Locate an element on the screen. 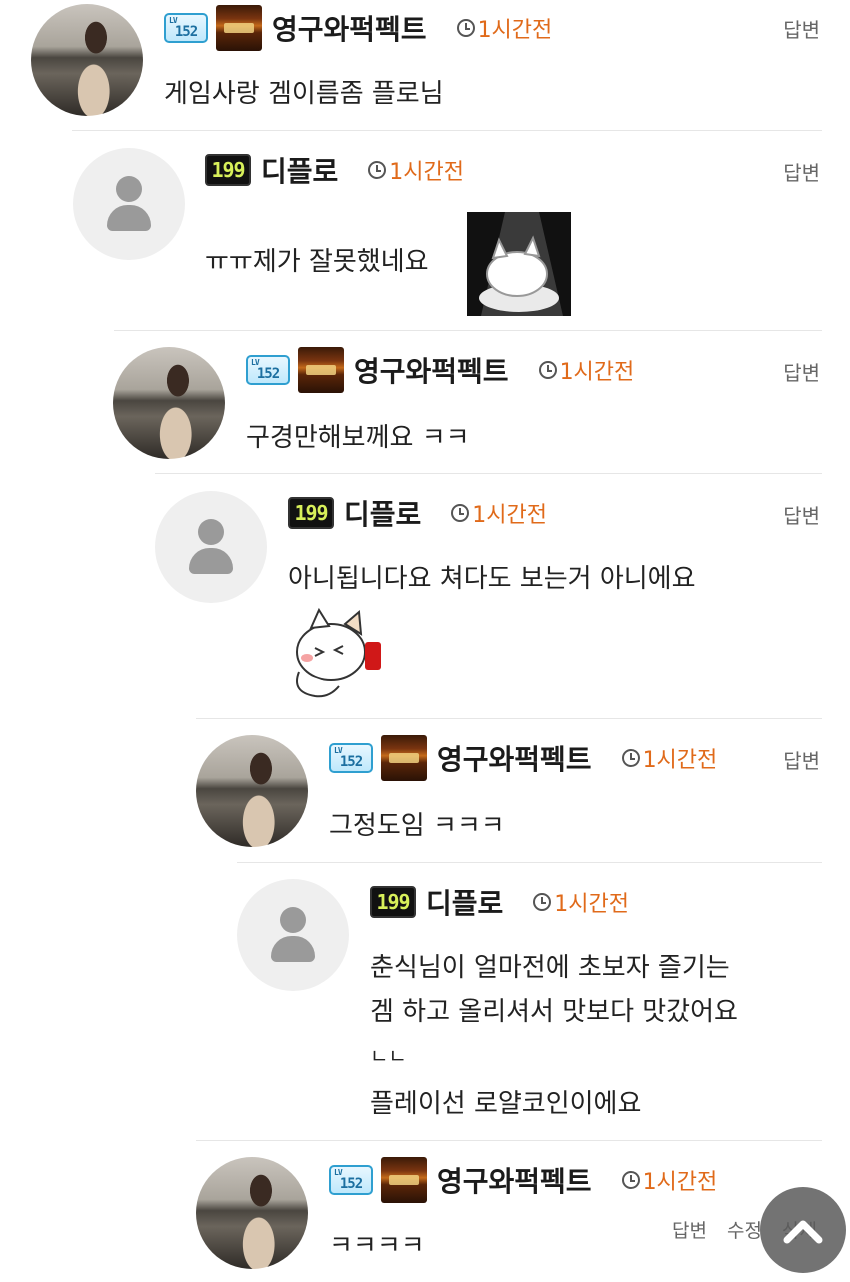 The width and height of the screenshot is (850, 1282). comment-text-line: ㄴㄴ is located at coordinates (388, 1056).